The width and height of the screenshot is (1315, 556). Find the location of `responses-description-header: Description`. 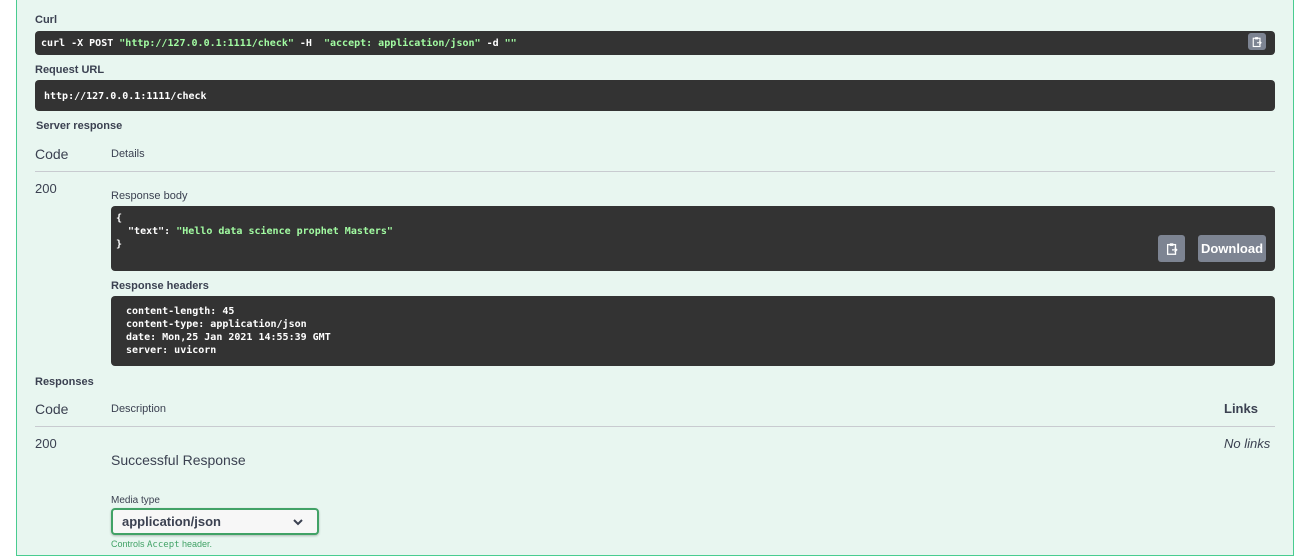

responses-description-header: Description is located at coordinates (139, 409).